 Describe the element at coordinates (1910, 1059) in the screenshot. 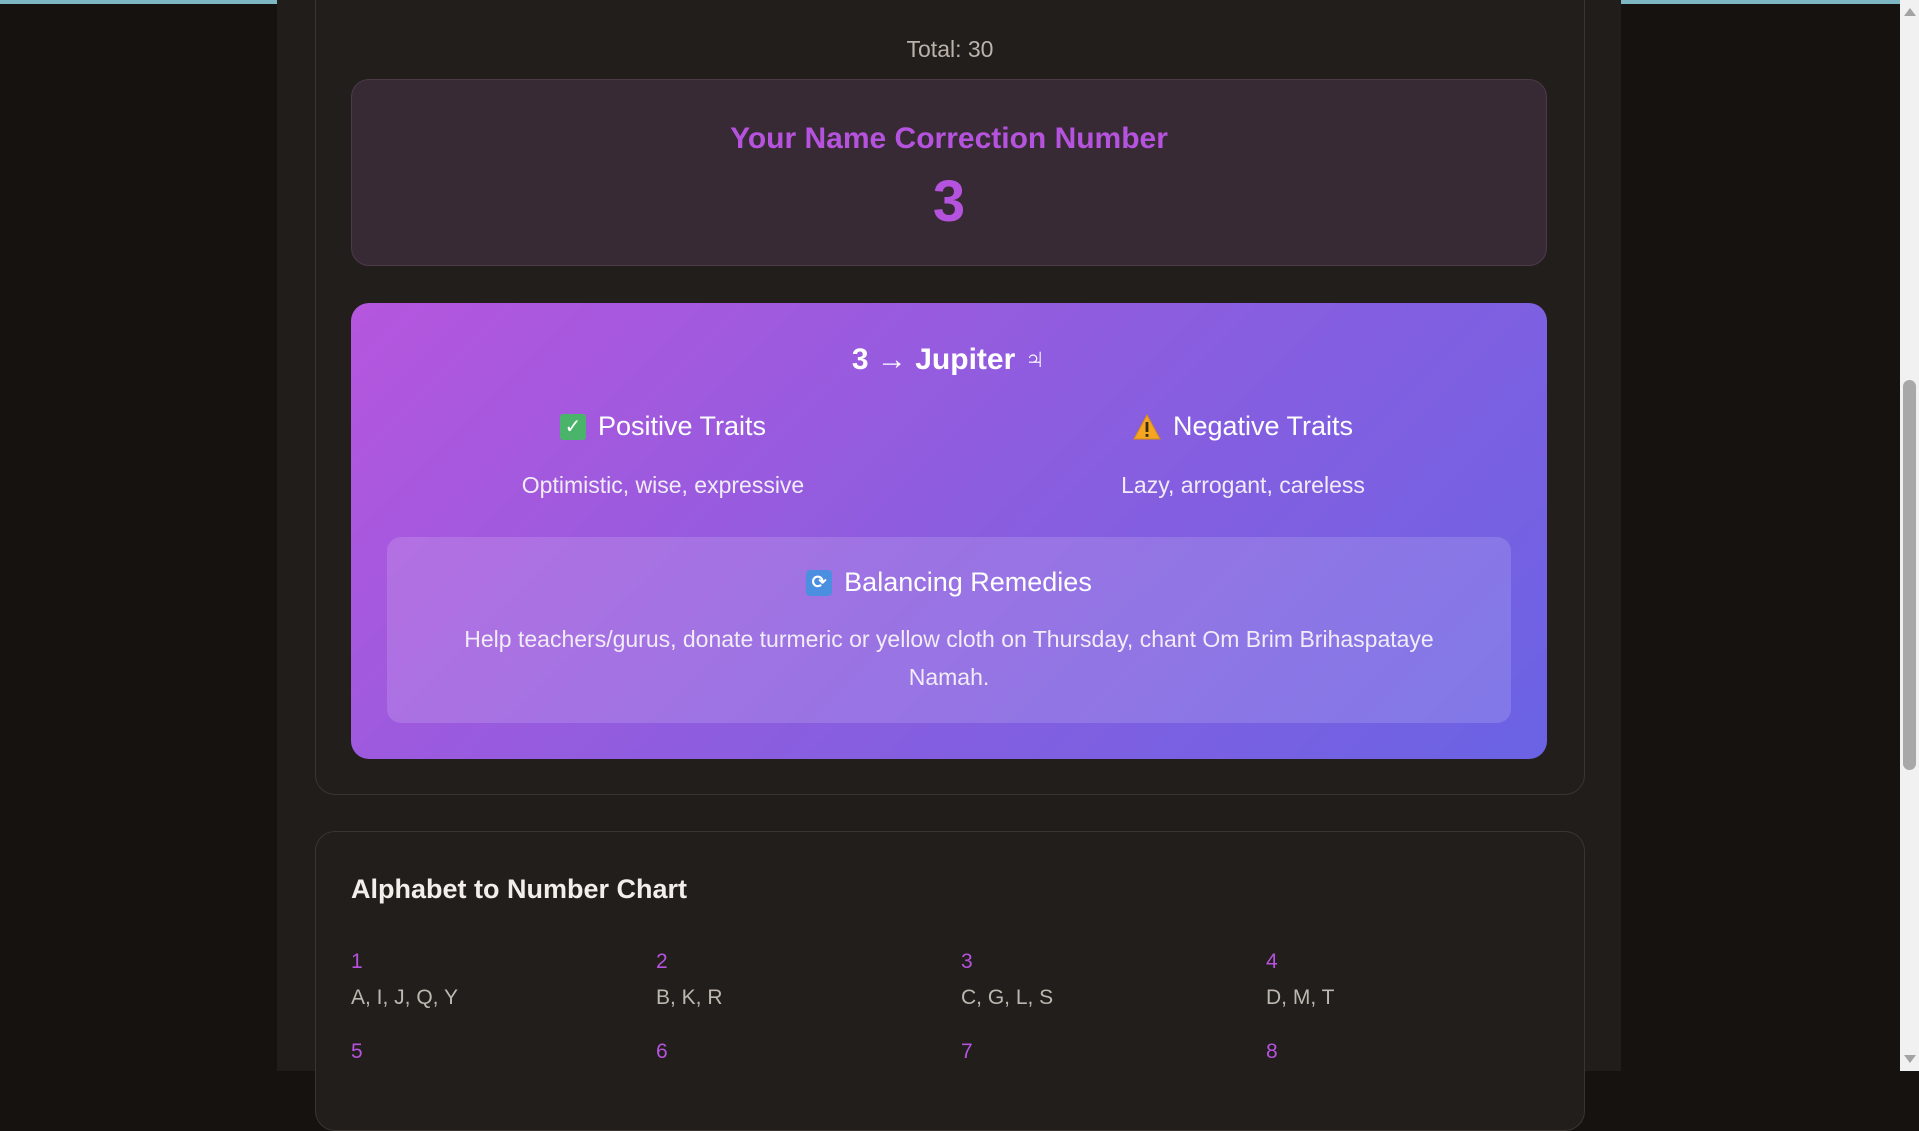

I see `scroll-down-arrow-icon` at that location.